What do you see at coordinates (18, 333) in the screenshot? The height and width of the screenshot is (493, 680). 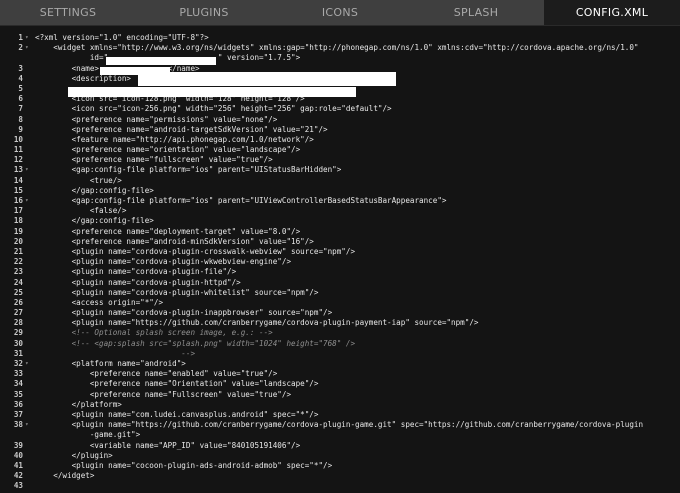 I see `line-number: 29` at bounding box center [18, 333].